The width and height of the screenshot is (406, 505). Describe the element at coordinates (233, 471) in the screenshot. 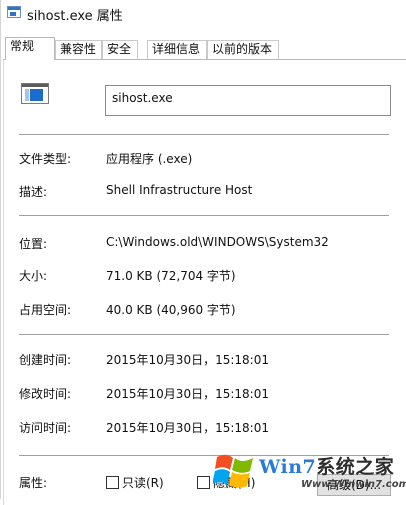

I see `windows-logo-icon` at that location.